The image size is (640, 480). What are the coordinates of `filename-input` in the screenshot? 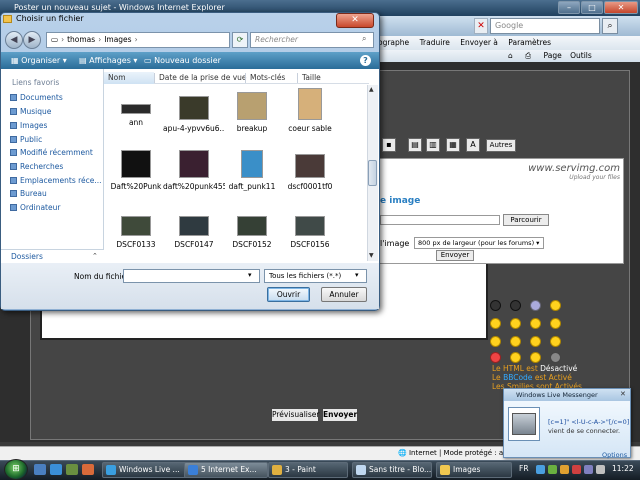 It's located at (191, 276).